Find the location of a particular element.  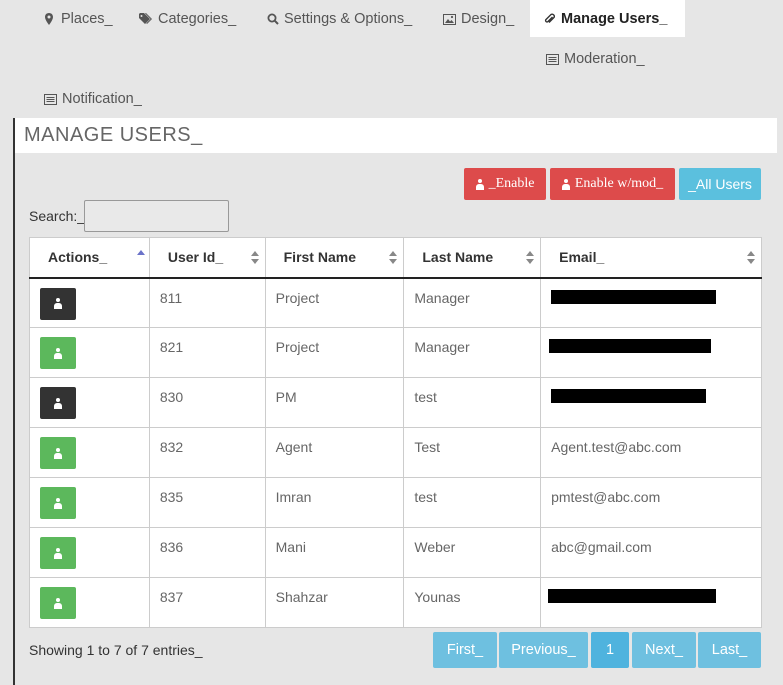

email-cell: Agent.test@abc.com is located at coordinates (651, 452).